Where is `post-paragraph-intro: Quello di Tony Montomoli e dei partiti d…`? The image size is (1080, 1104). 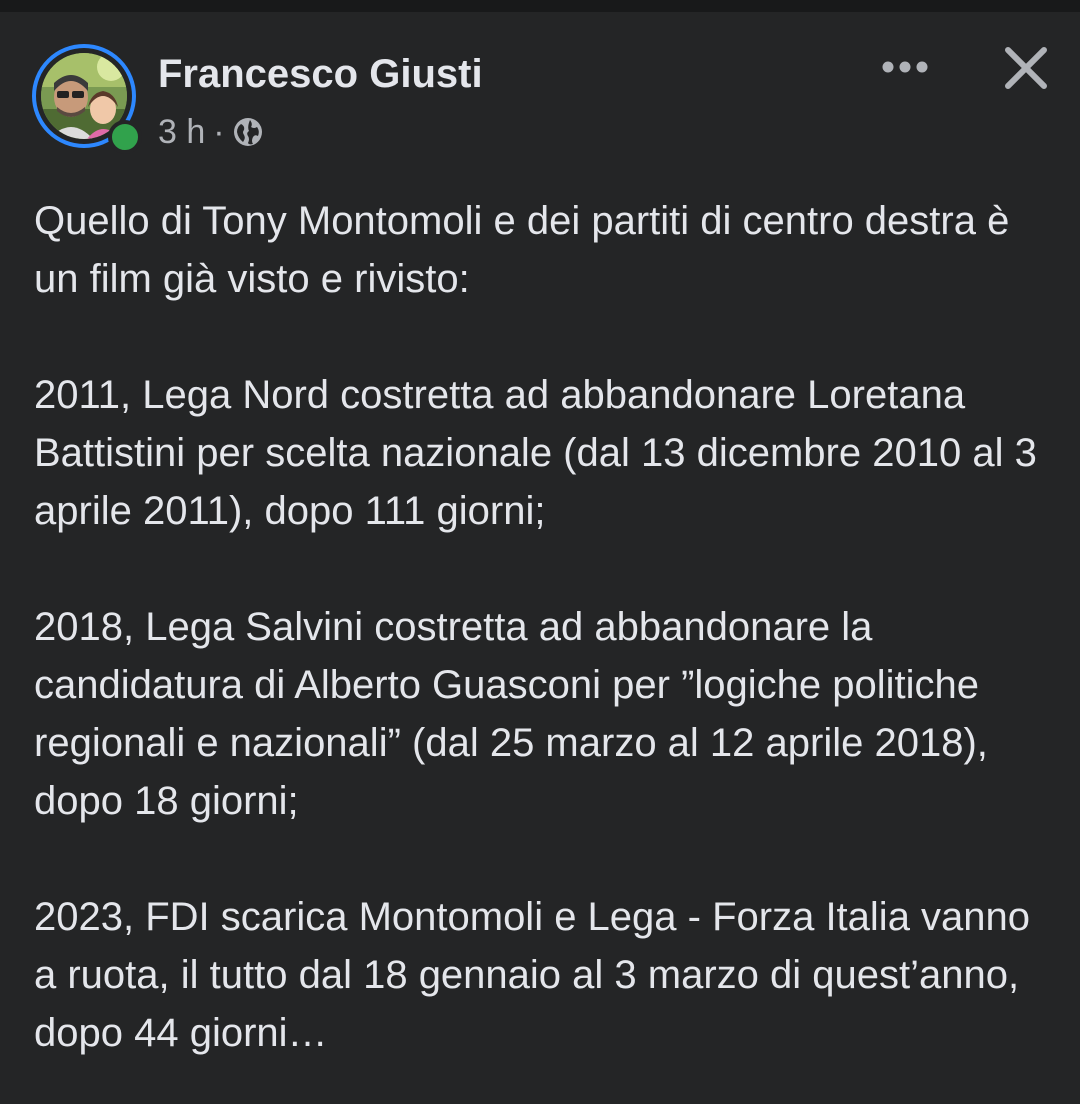
post-paragraph-intro: Quello di Tony Montomoli e dei partiti d… is located at coordinates (522, 250).